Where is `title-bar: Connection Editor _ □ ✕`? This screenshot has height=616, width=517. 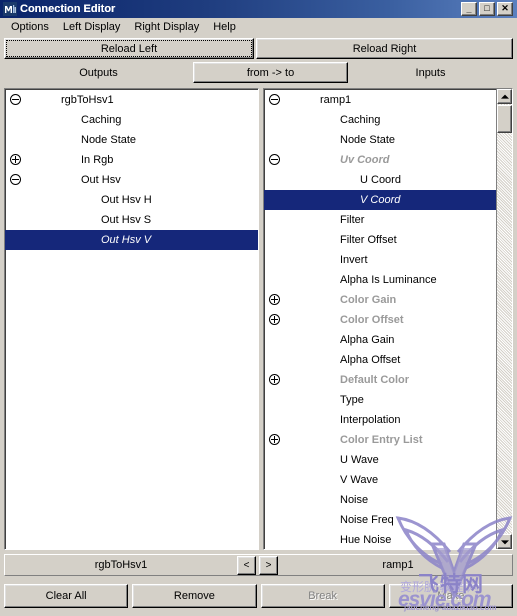 title-bar: Connection Editor _ □ ✕ is located at coordinates (258, 9).